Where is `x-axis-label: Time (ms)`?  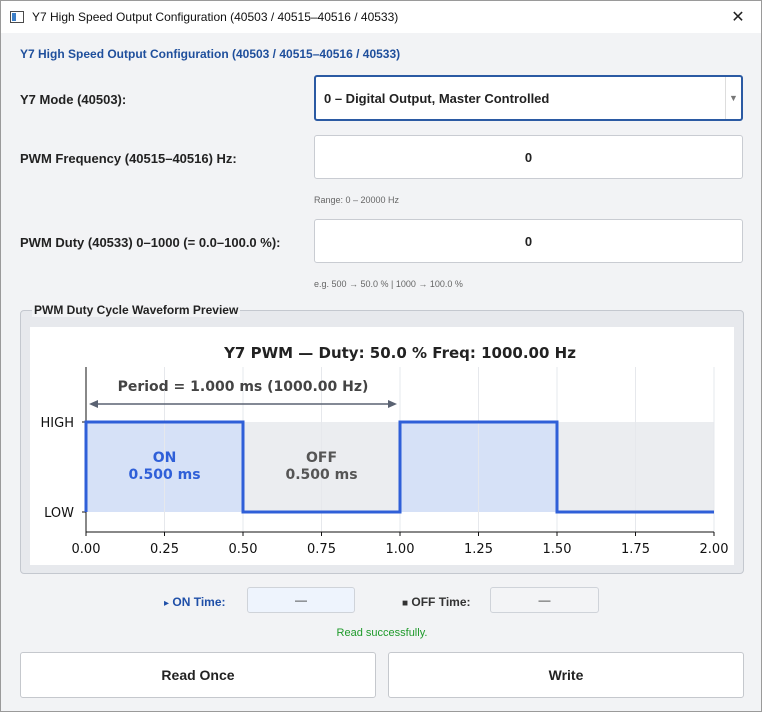 x-axis-label: Time (ms) is located at coordinates (399, 564).